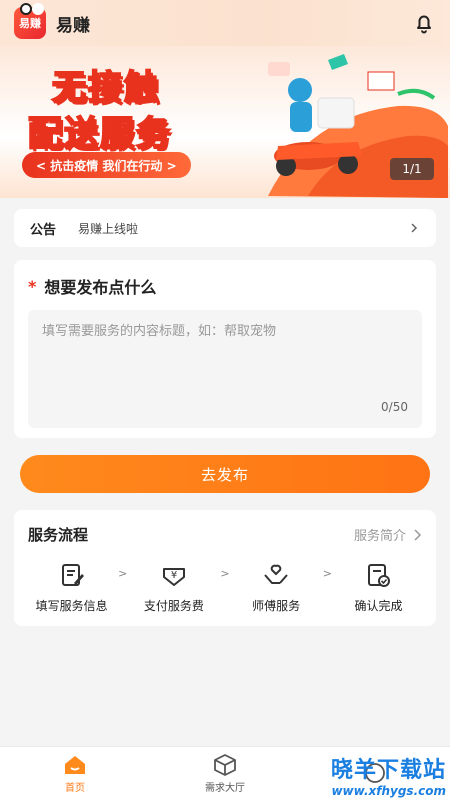 The width and height of the screenshot is (450, 800). Describe the element at coordinates (412, 169) in the screenshot. I see `banner-page-counter: 1/1` at that location.